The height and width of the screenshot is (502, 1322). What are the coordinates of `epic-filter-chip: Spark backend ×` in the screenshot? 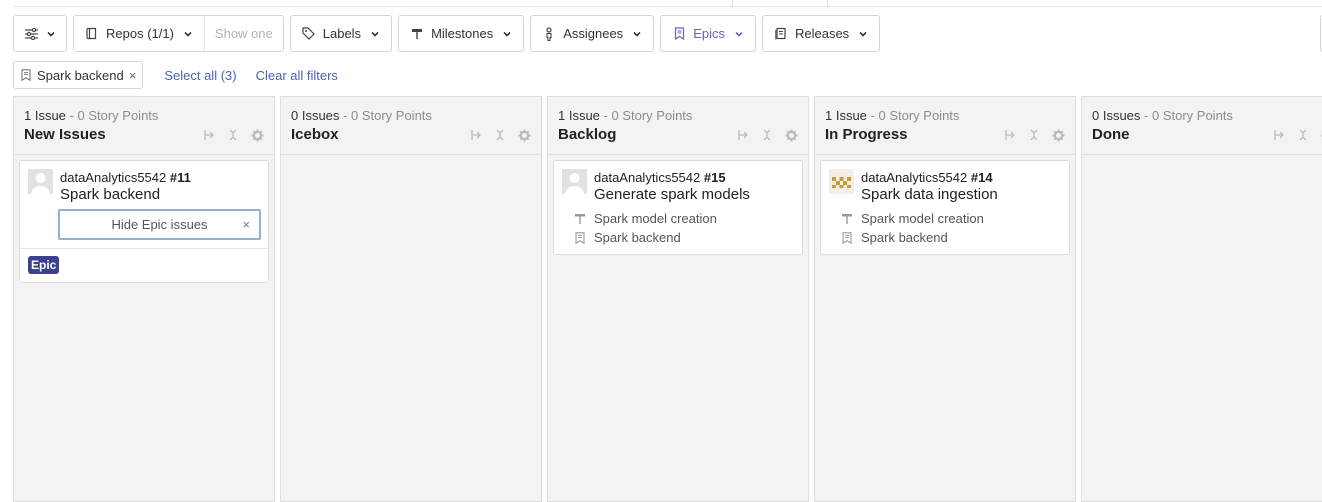 It's located at (78, 75).